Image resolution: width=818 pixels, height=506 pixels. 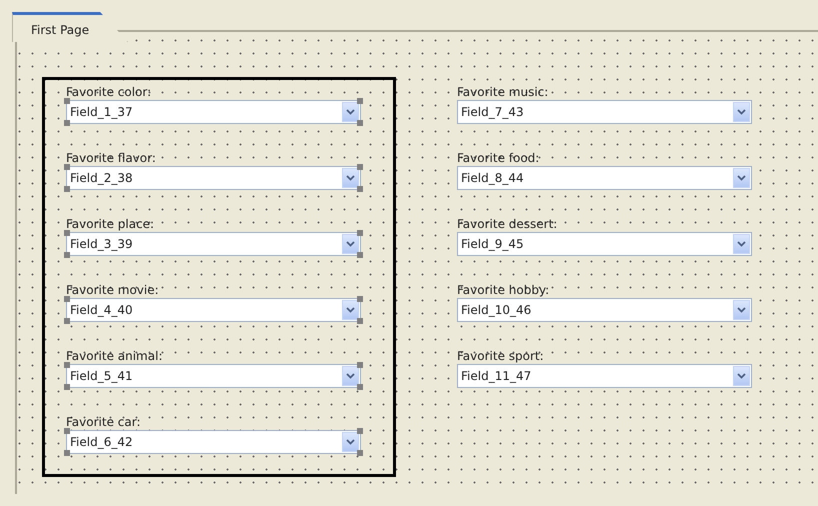 I want to click on field-label: Favorite food:, so click(x=498, y=158).